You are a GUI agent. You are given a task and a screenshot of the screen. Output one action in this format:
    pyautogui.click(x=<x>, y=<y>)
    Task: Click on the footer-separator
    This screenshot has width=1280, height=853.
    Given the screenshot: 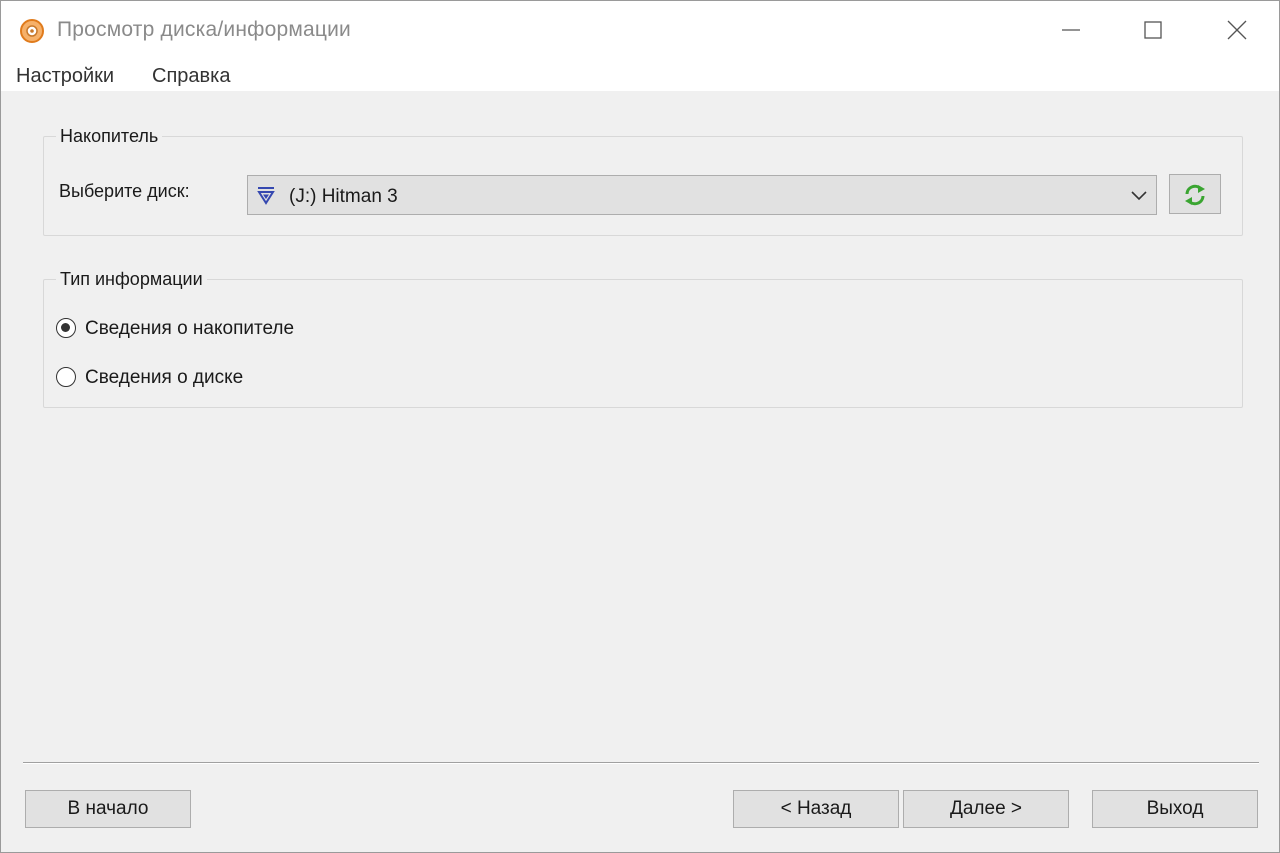 What is the action you would take?
    pyautogui.click(x=641, y=763)
    